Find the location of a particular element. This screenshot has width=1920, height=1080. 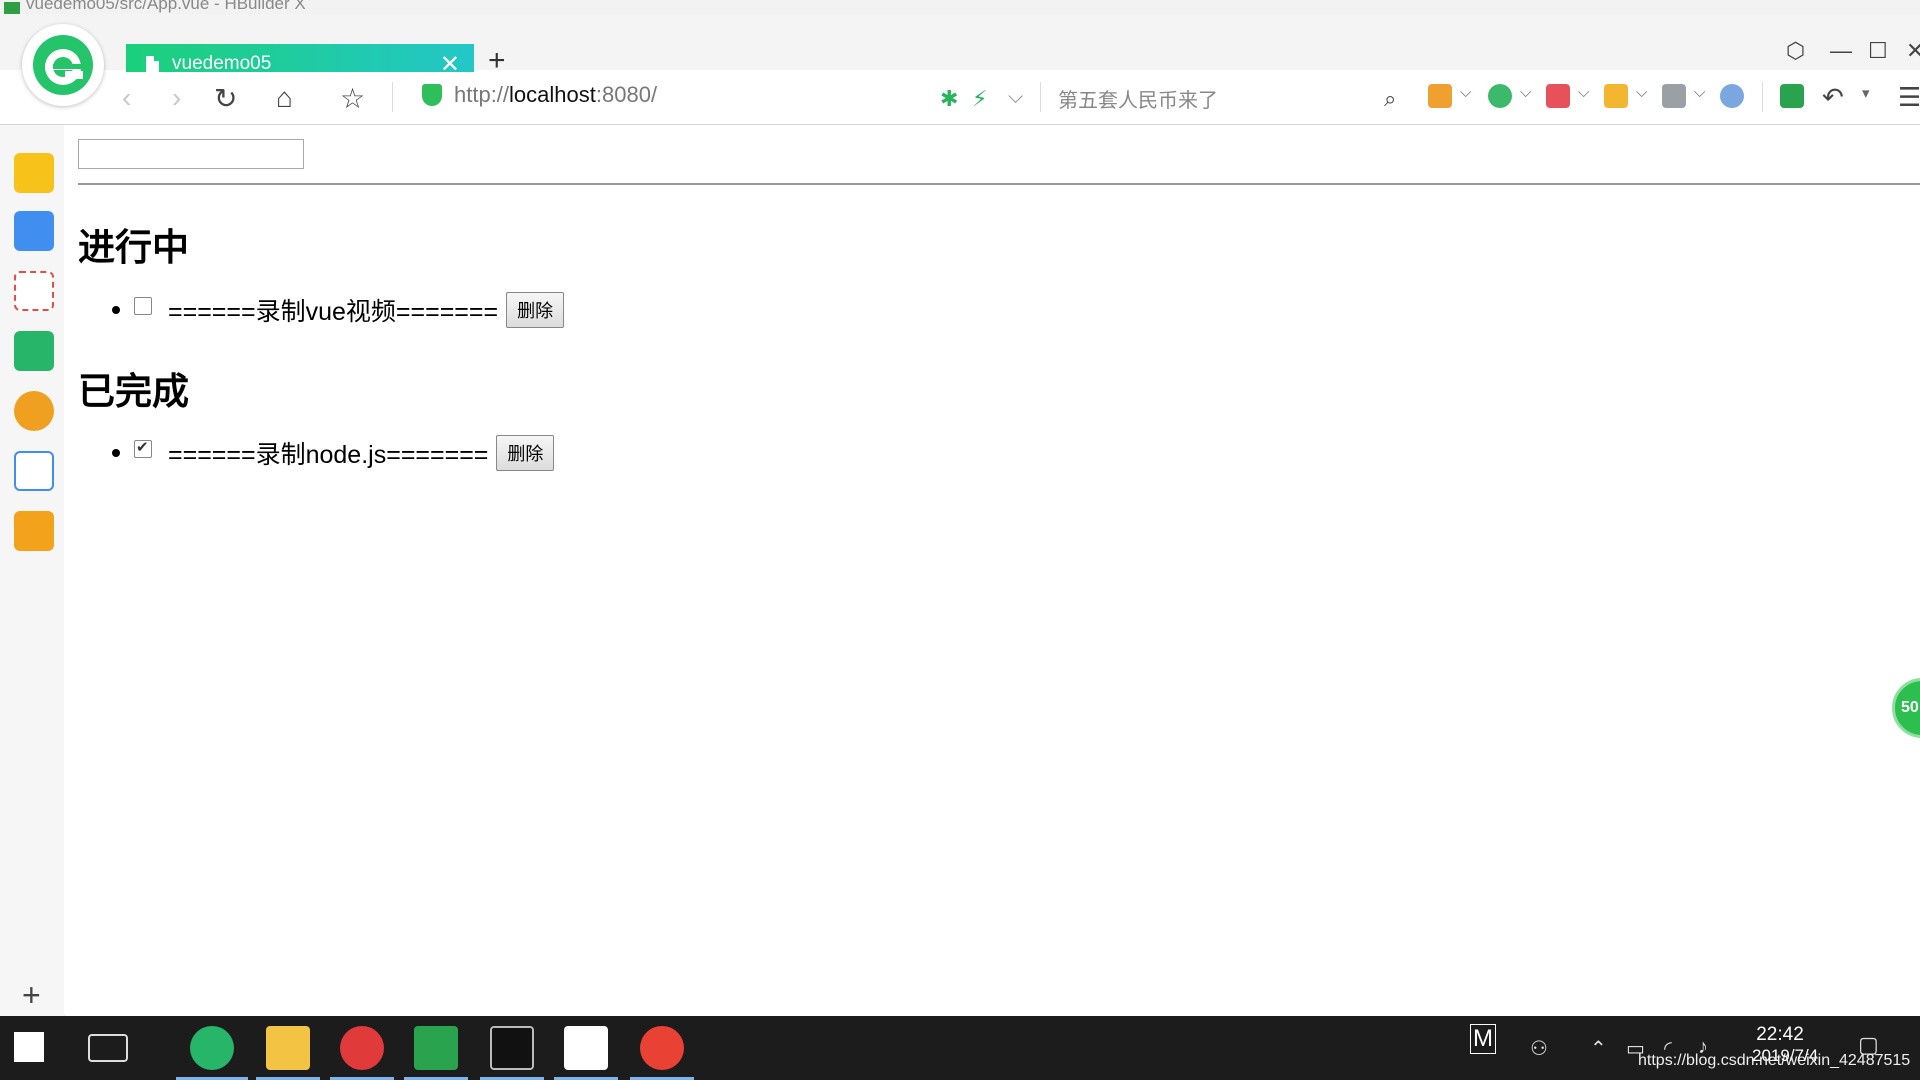

apps-extension-icon is located at coordinates (1440, 96).